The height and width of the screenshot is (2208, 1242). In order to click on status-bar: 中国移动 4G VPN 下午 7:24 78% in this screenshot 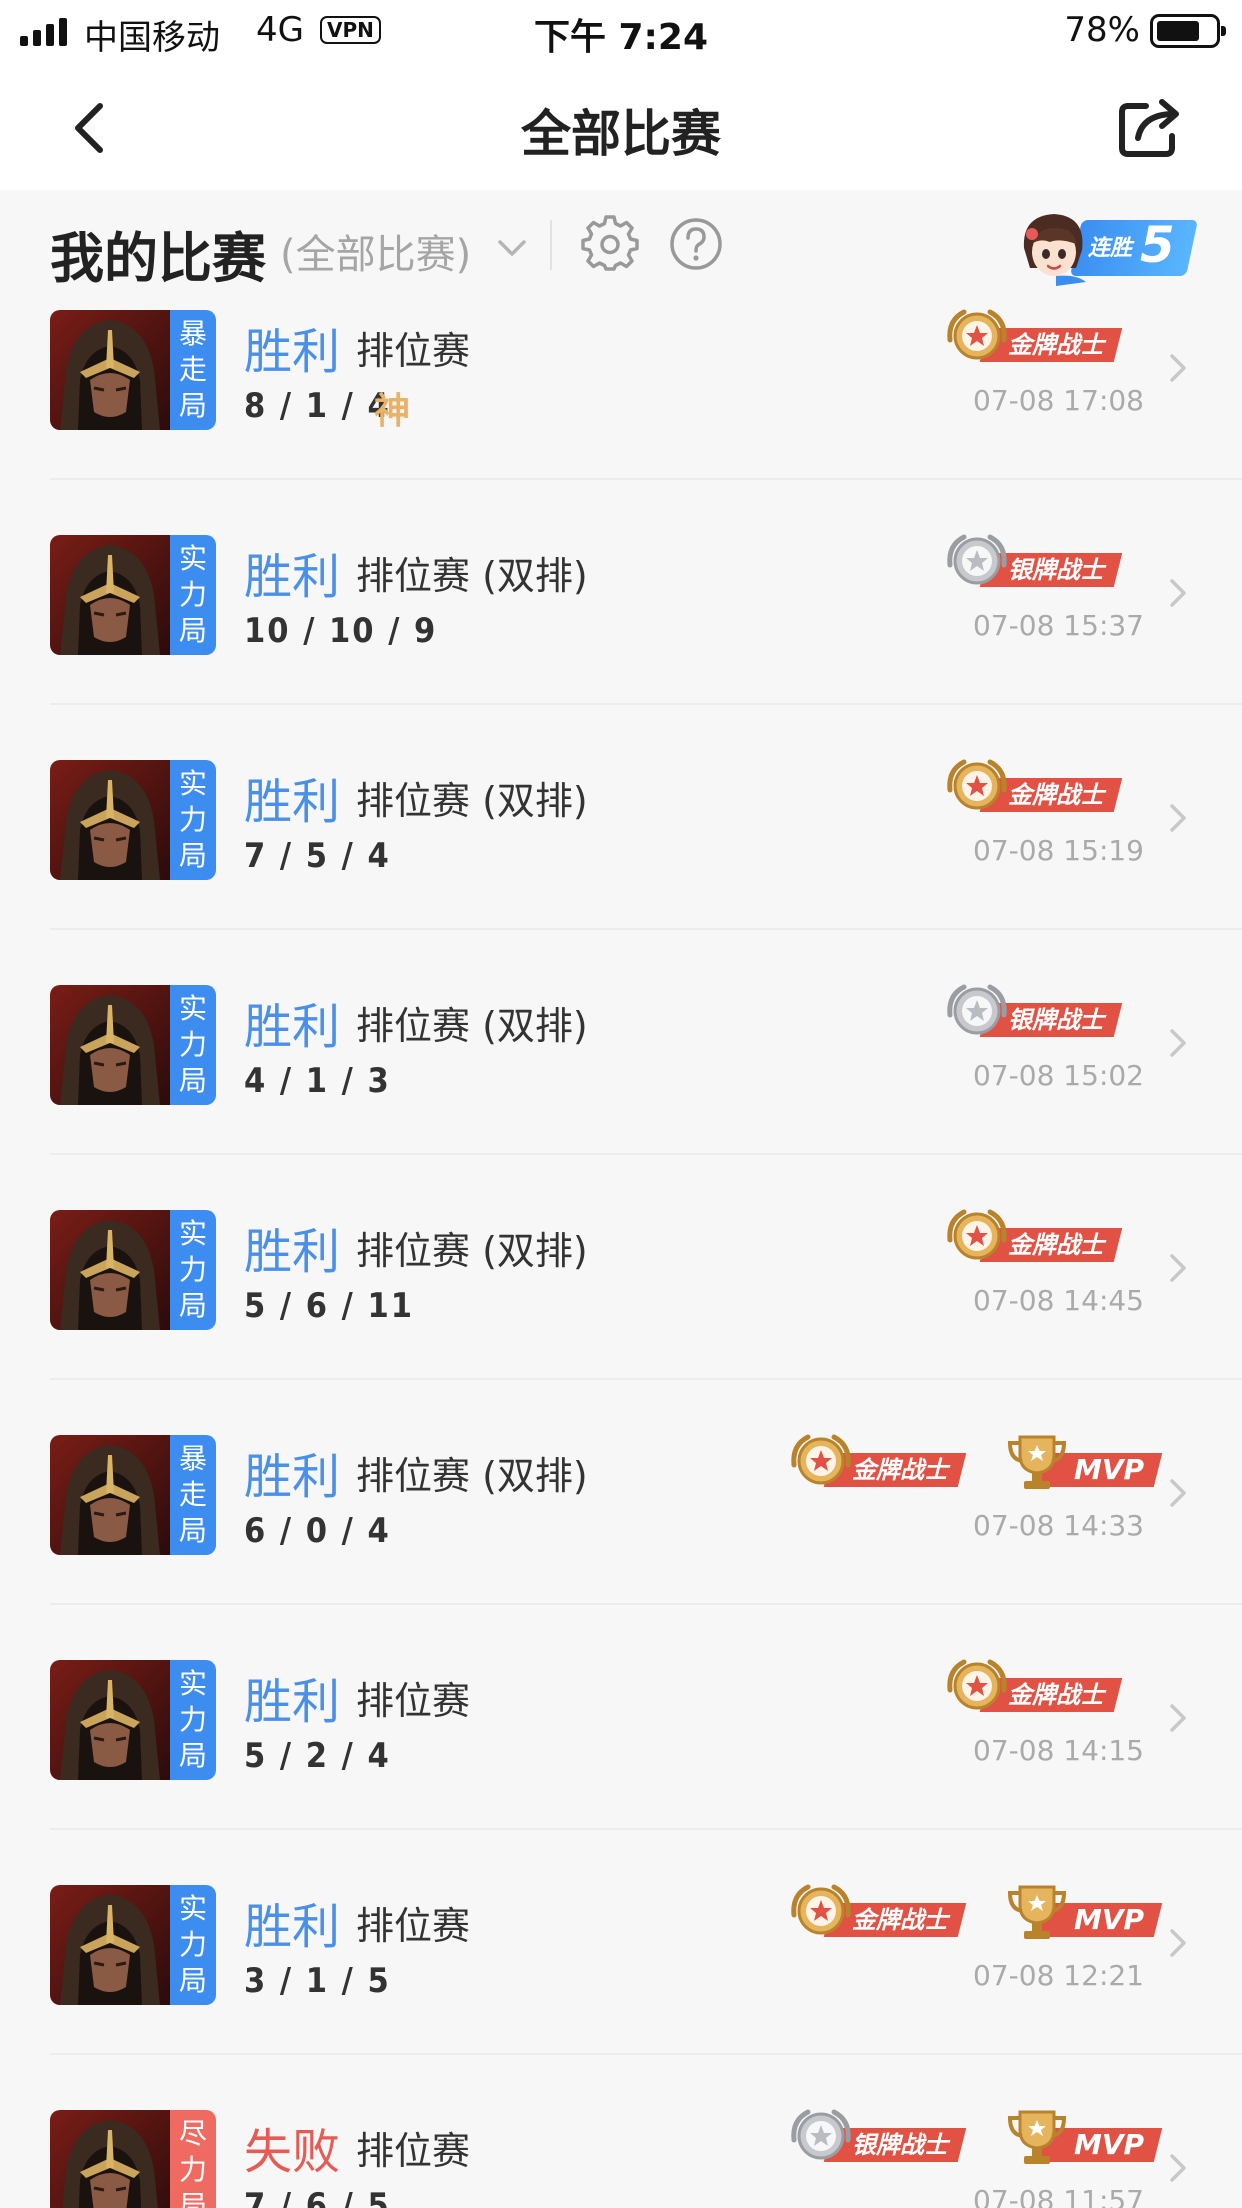, I will do `click(621, 31)`.